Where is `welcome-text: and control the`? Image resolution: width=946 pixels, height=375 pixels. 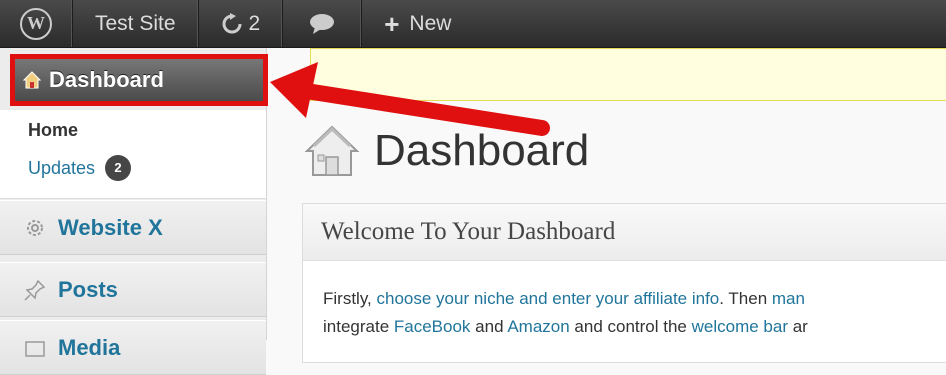
welcome-text: and control the is located at coordinates (630, 326).